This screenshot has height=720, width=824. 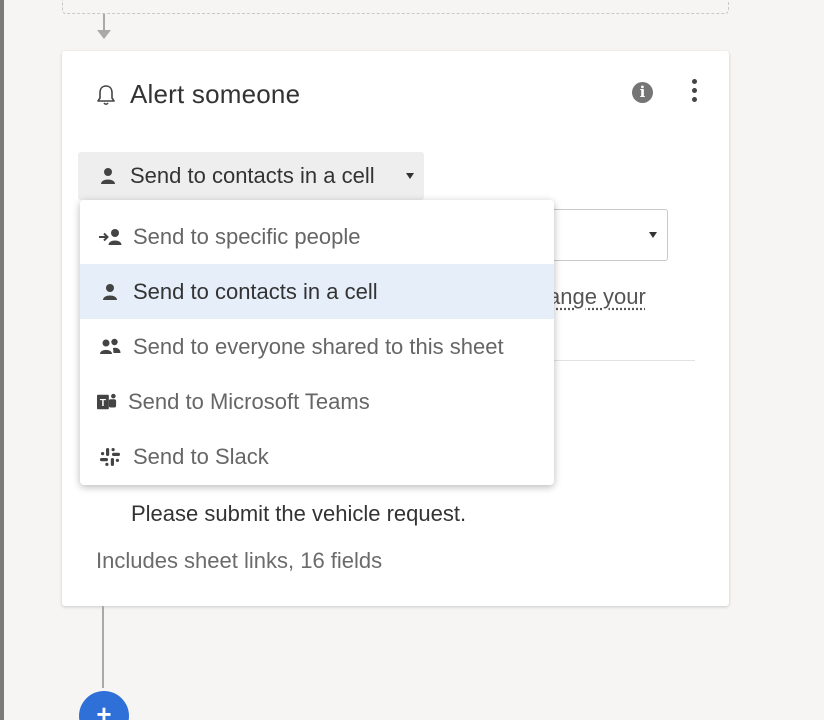 I want to click on recipient-type-label: Send to contacts in a cell, so click(x=252, y=176).